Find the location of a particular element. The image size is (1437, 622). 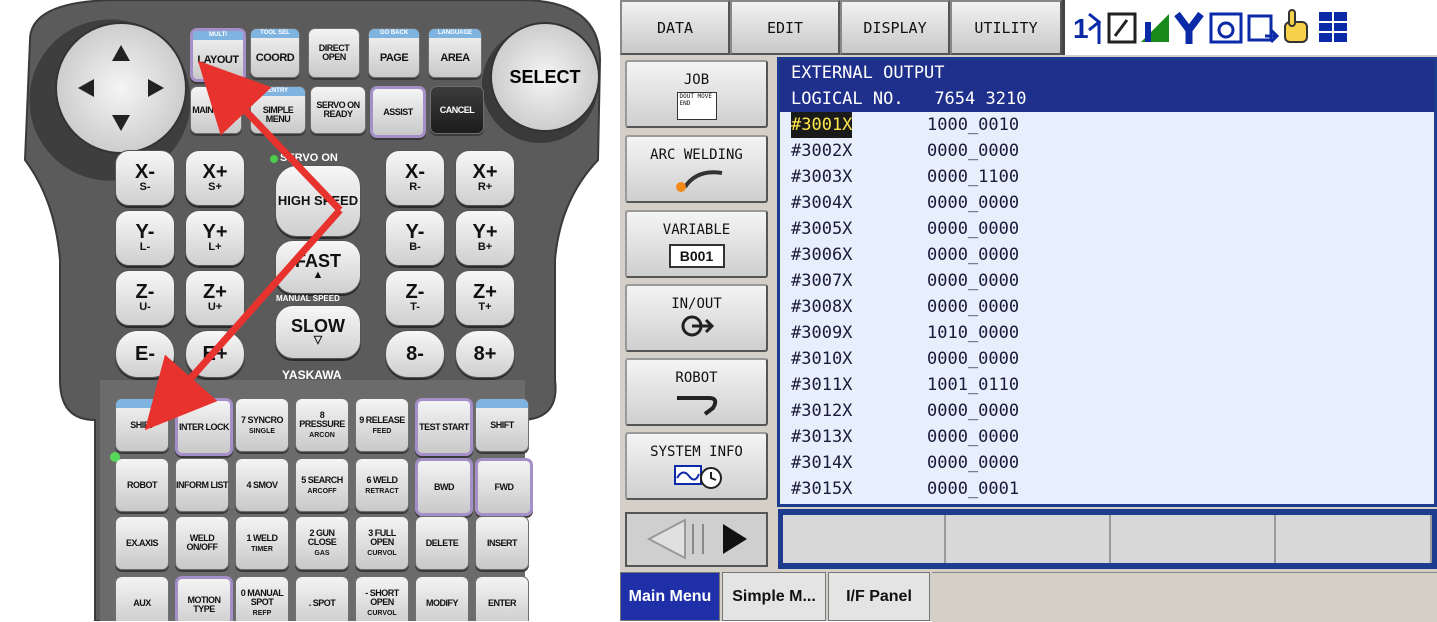

output-row: #3006X 0000_0000 is located at coordinates (1107, 255).